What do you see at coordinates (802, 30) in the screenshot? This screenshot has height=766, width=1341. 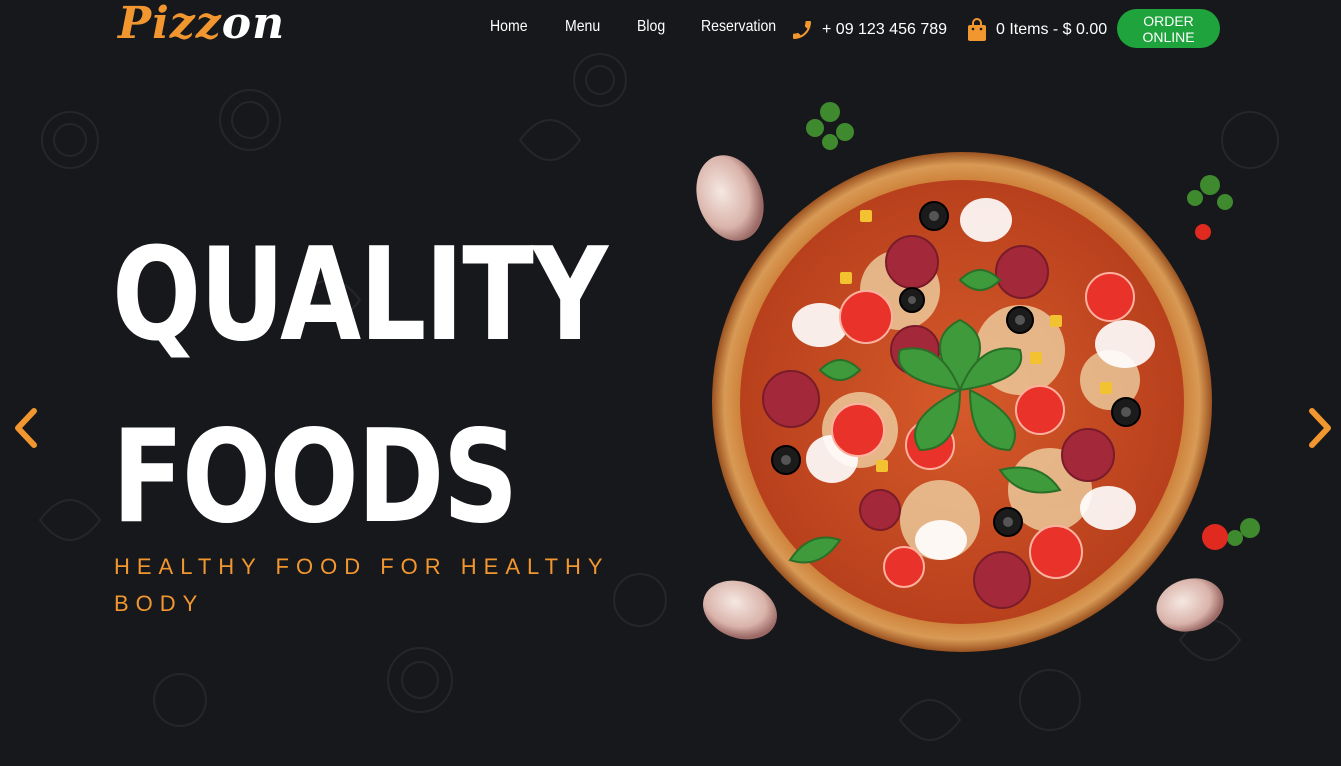 I see `phone-icon` at bounding box center [802, 30].